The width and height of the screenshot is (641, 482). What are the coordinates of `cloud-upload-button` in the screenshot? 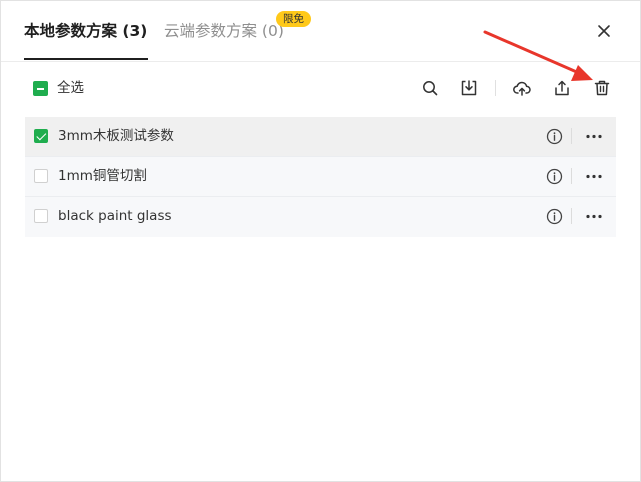 It's located at (522, 88).